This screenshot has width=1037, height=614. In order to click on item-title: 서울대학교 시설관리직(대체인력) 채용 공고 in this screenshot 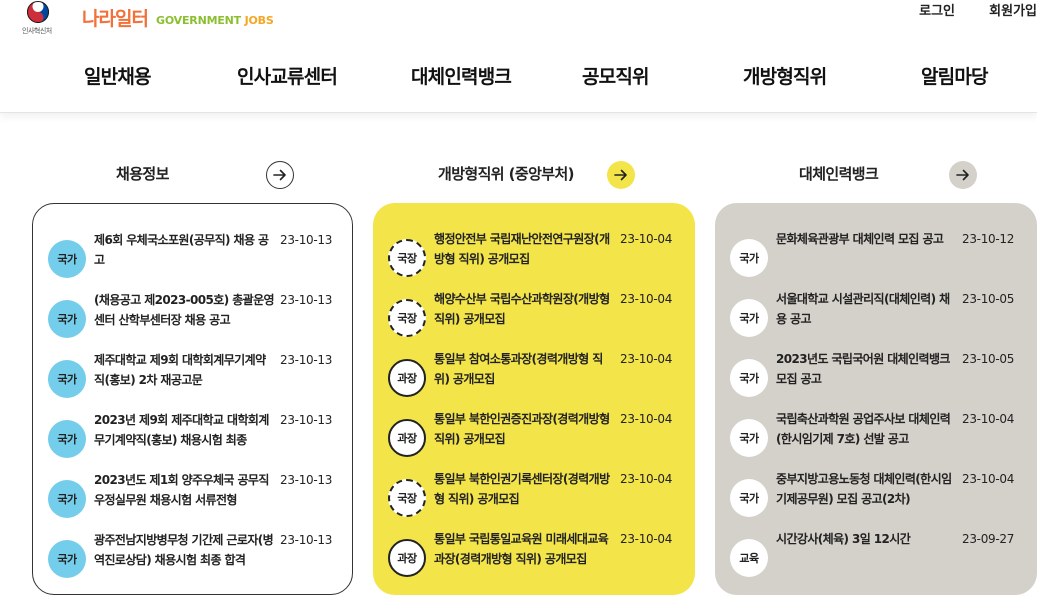, I will do `click(863, 309)`.